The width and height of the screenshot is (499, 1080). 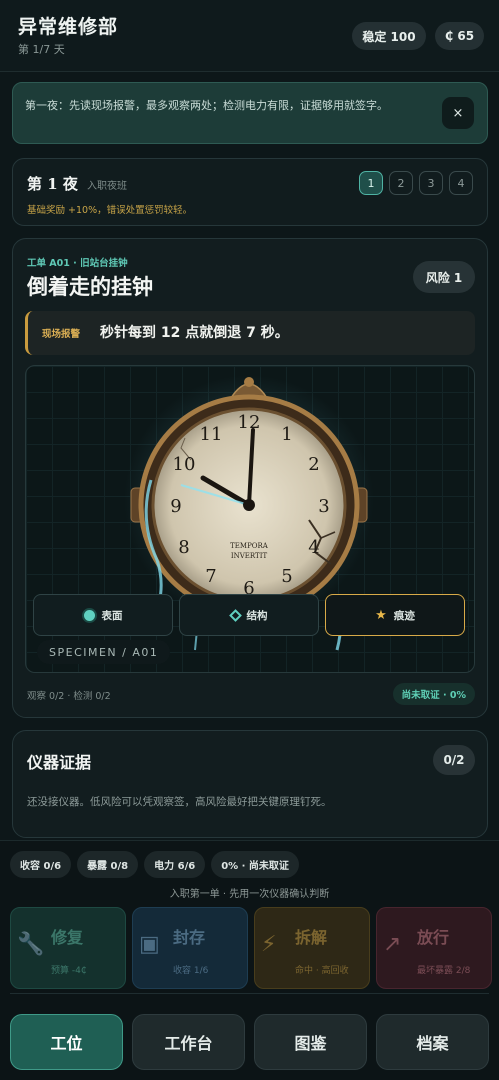 What do you see at coordinates (104, 652) in the screenshot?
I see `specimen-label: SPECIMEN / A01` at bounding box center [104, 652].